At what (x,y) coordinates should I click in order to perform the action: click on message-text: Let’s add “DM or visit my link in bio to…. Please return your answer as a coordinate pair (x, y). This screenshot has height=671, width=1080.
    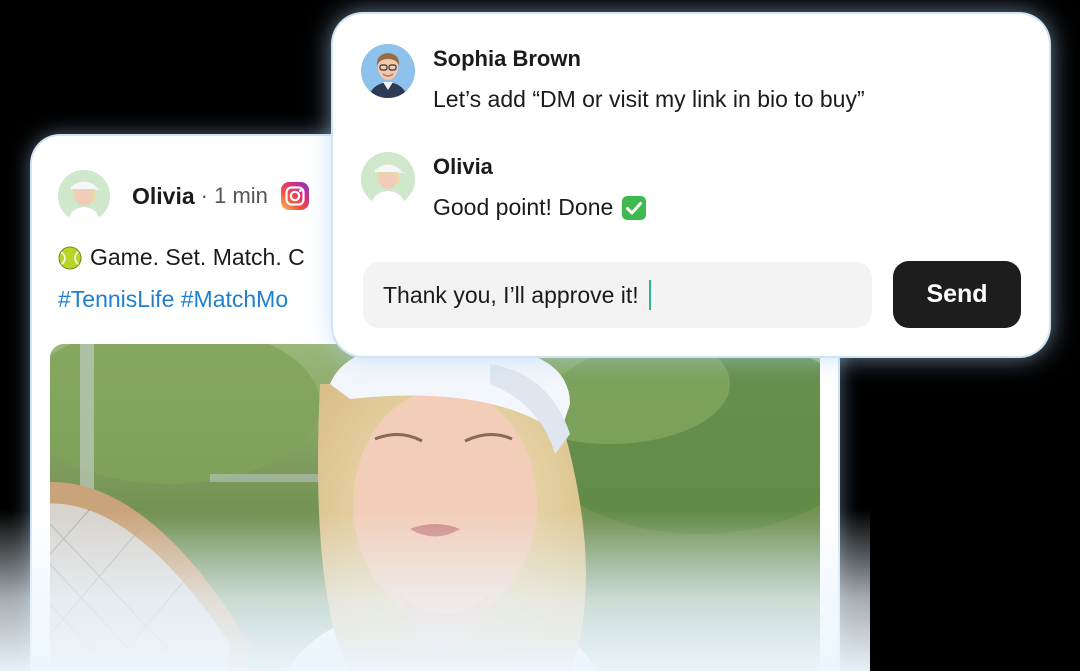
    Looking at the image, I should click on (649, 99).